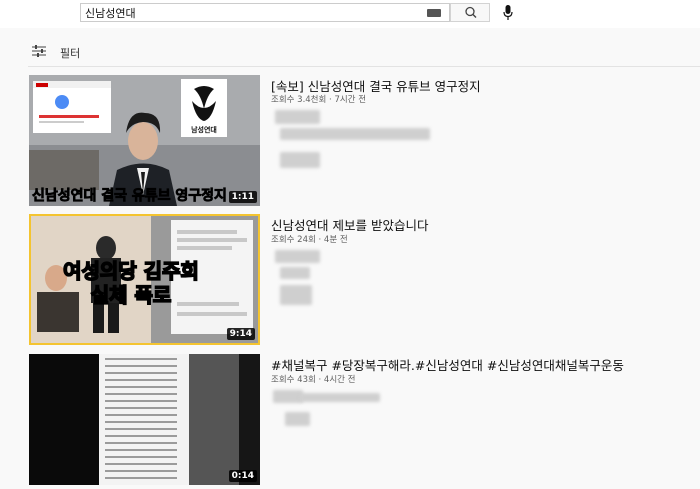 Image resolution: width=700 pixels, height=489 pixels. Describe the element at coordinates (131, 271) in the screenshot. I see `thumbnail-caption-line1: 여성의당 김주희` at that location.